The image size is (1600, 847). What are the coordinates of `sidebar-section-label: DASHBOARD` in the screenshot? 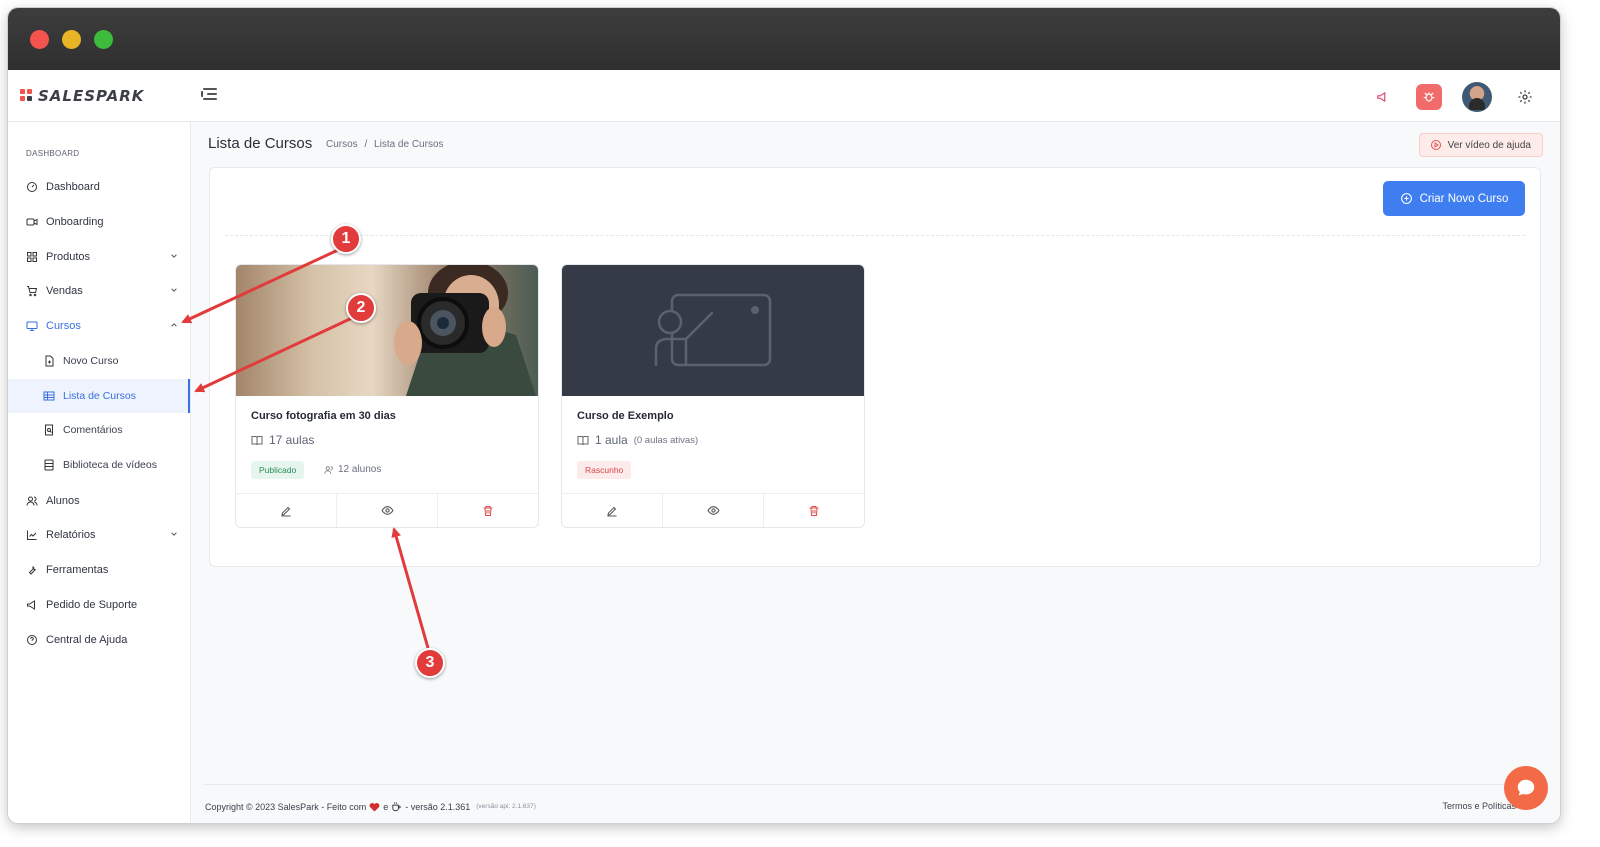 It's located at (53, 153).